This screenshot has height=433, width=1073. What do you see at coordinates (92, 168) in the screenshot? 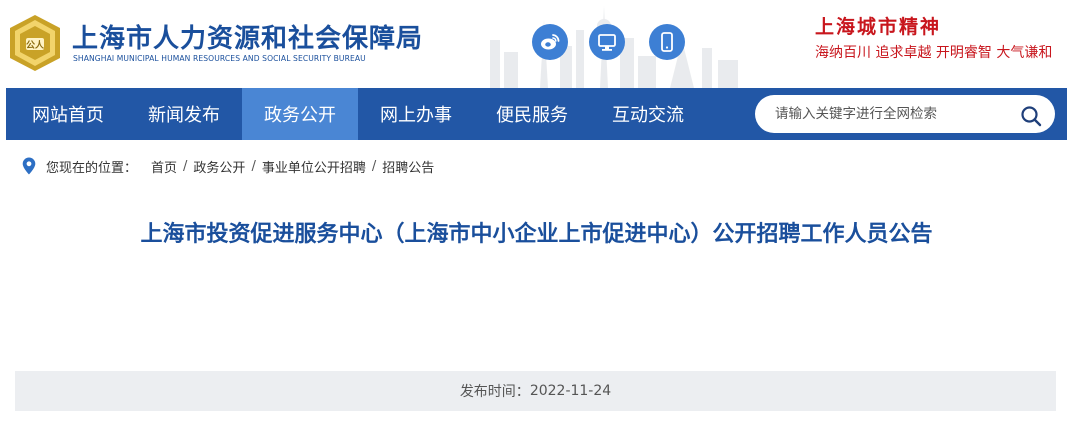
I see `breadcrumb-lead: 您现在的位置：` at bounding box center [92, 168].